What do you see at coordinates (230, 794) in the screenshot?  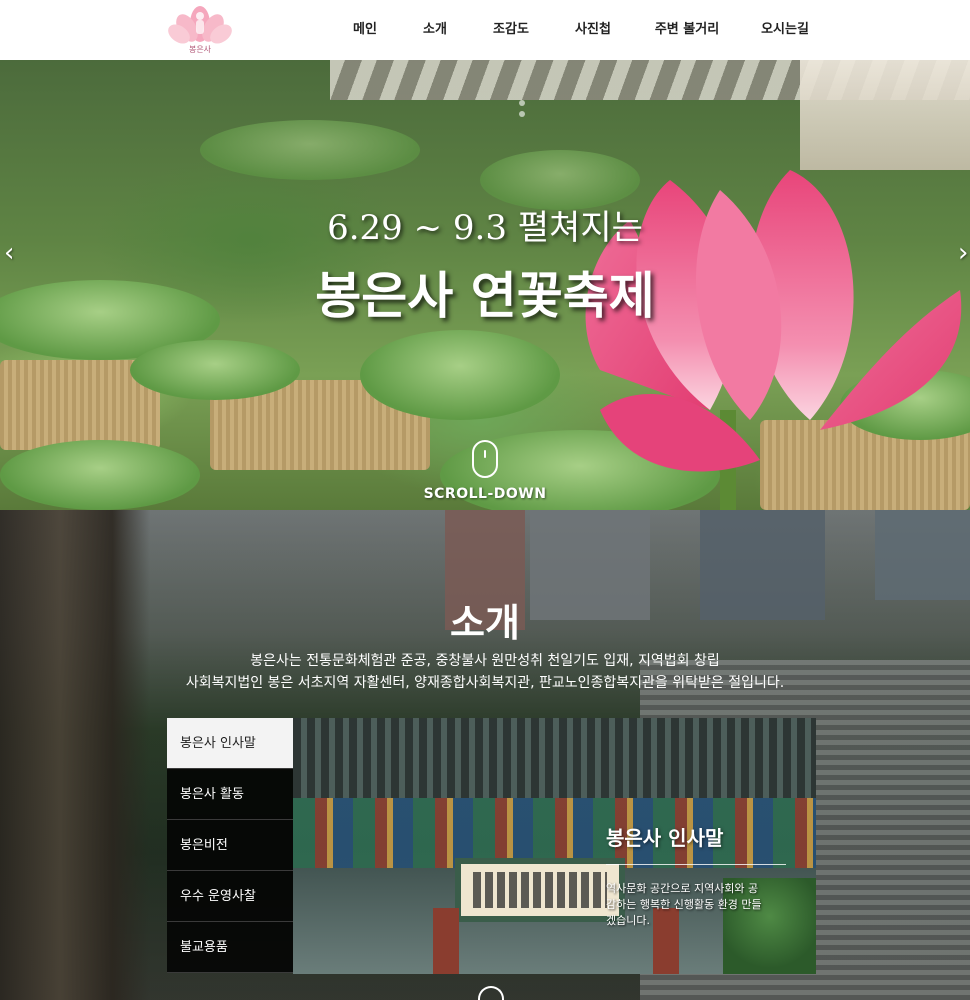 I see `tab-activities: 봉은사 활동` at bounding box center [230, 794].